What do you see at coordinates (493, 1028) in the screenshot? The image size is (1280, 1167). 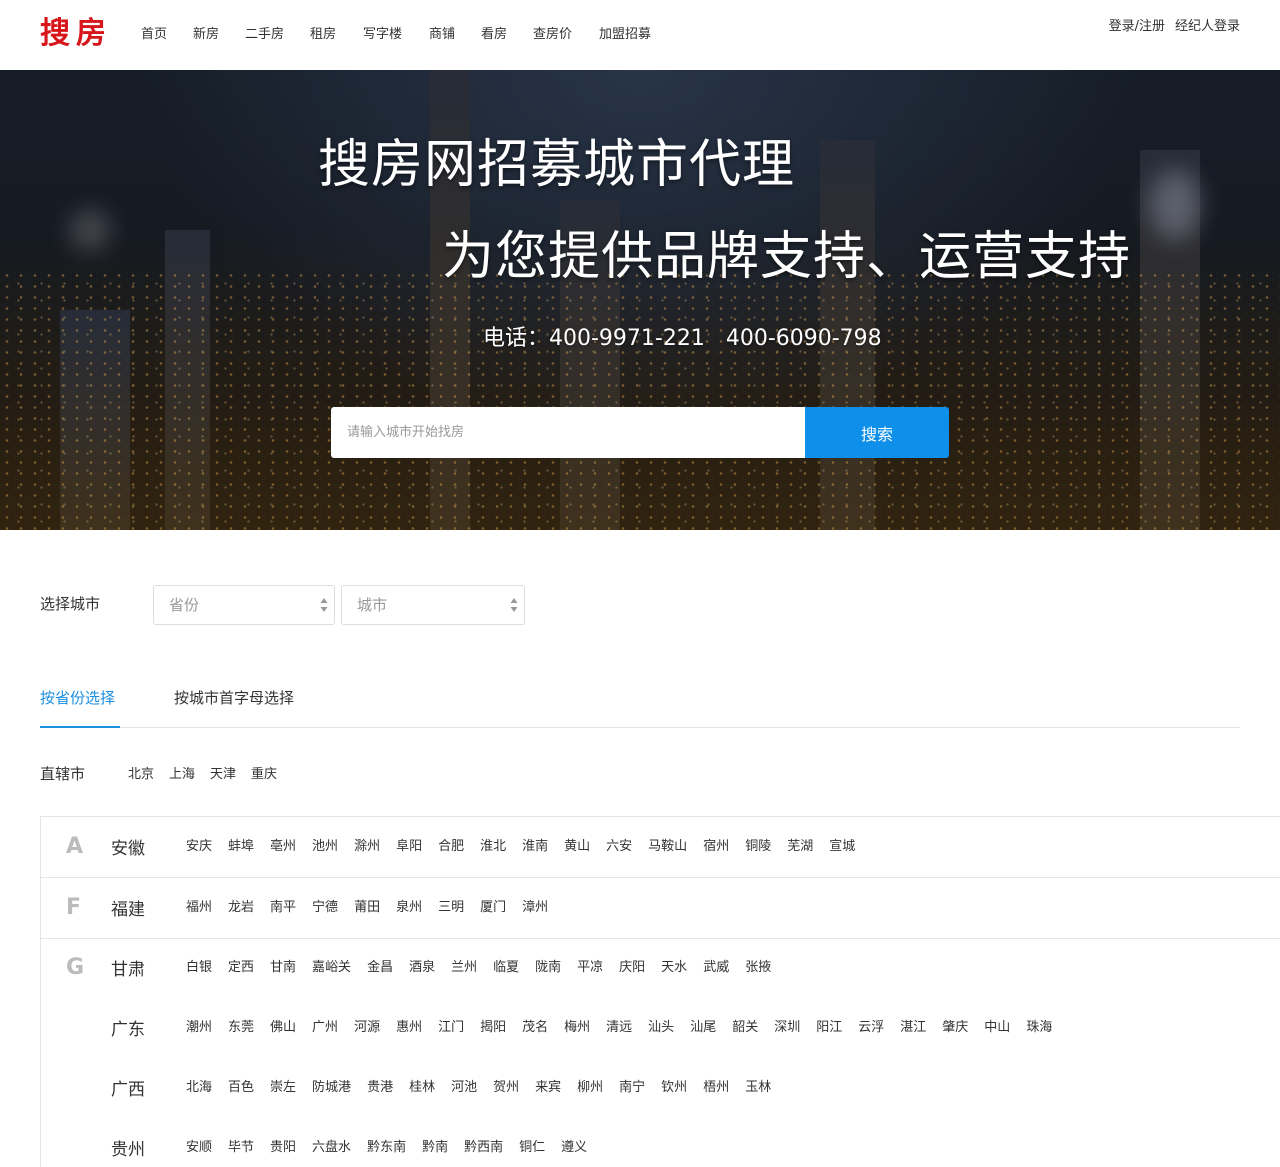 I see `city-link: 揭阳` at bounding box center [493, 1028].